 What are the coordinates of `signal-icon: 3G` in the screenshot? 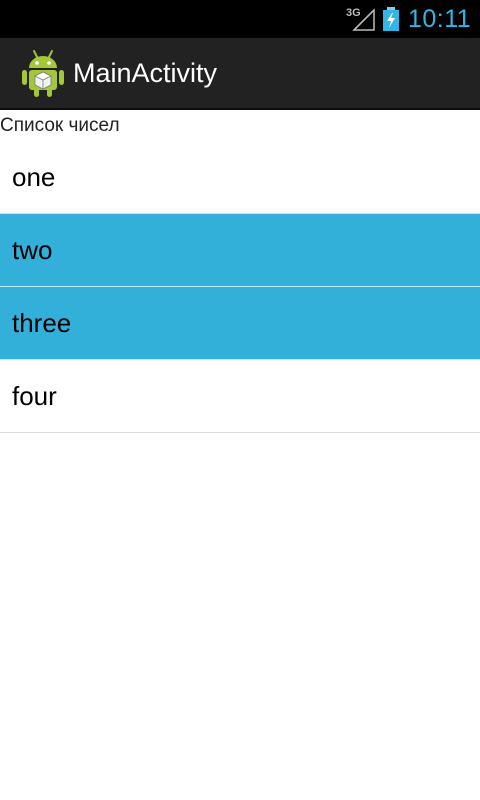 It's located at (360, 19).